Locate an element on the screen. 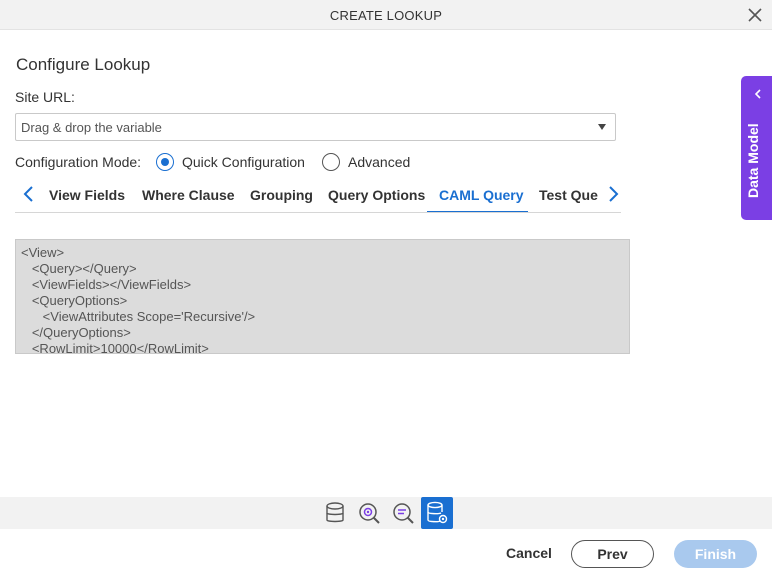 This screenshot has height=578, width=772. configuration-mode-label: Configuration Mode: is located at coordinates (78, 162).